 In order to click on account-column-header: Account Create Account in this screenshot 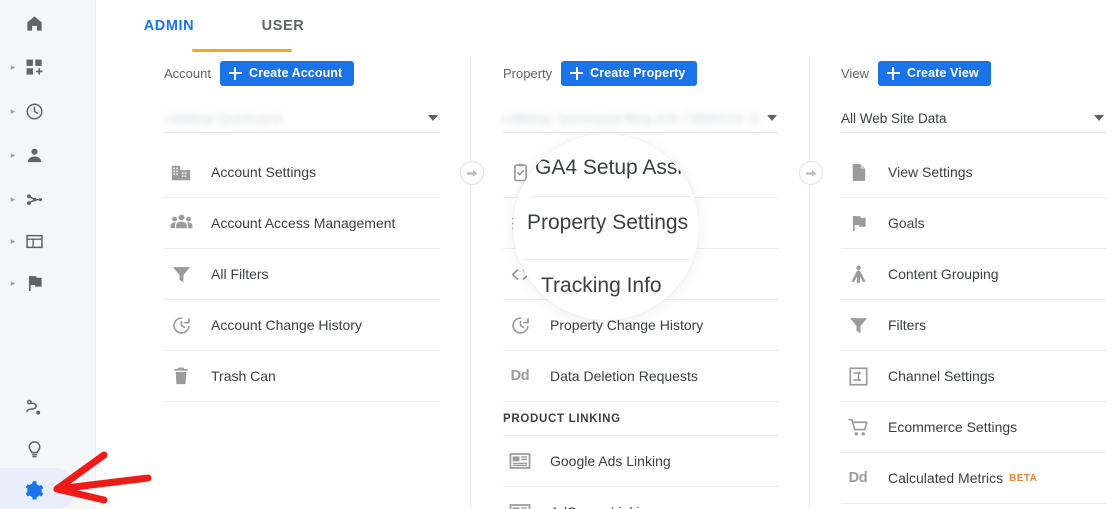, I will do `click(259, 73)`.